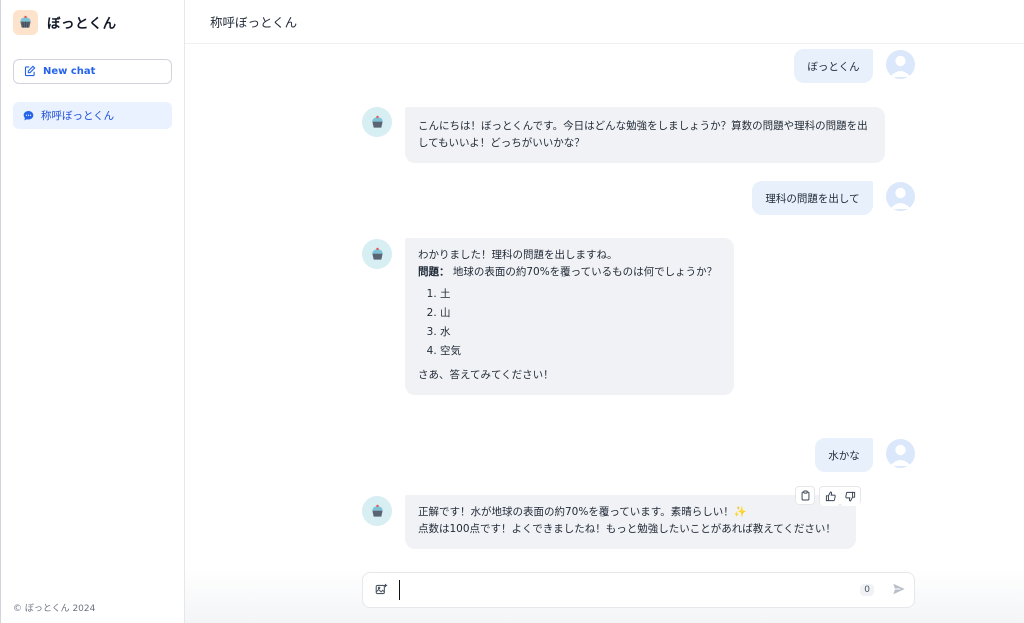  I want to click on answer-options: 土 山 水 空気, so click(569, 323).